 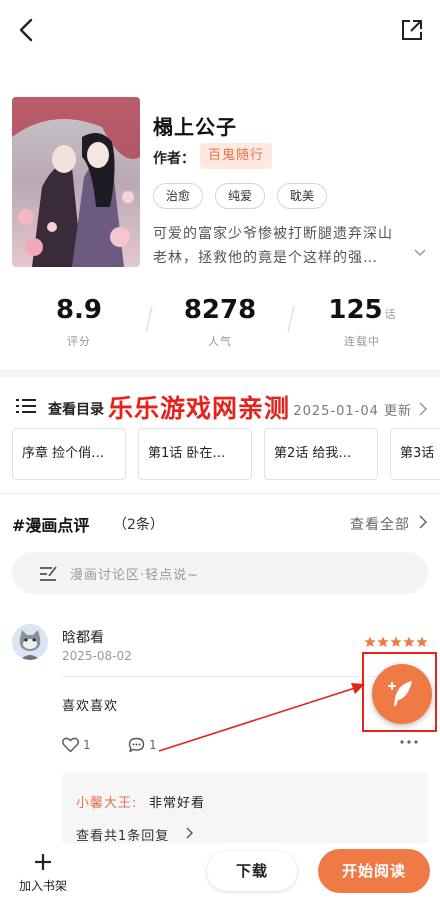 I want to click on tag-item: 纯爱, so click(x=240, y=196).